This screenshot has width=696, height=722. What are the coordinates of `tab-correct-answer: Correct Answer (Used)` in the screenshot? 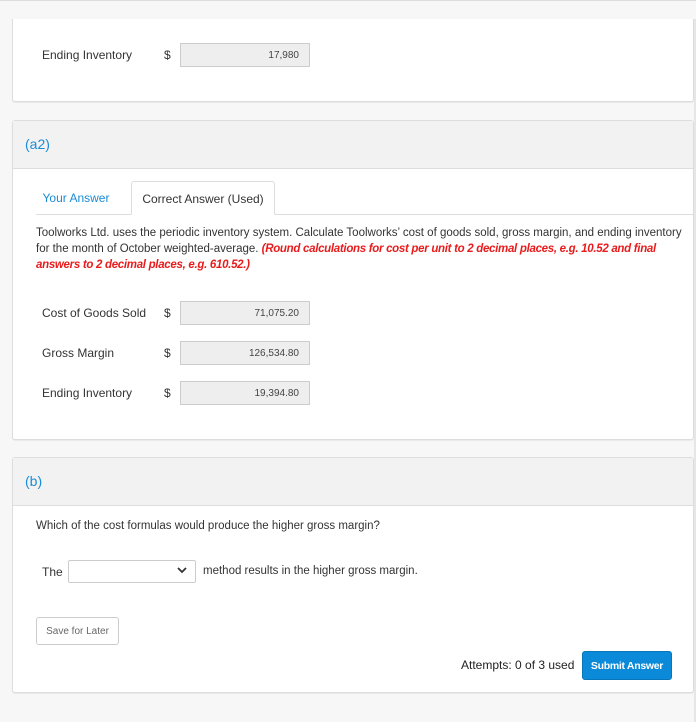 It's located at (203, 198).